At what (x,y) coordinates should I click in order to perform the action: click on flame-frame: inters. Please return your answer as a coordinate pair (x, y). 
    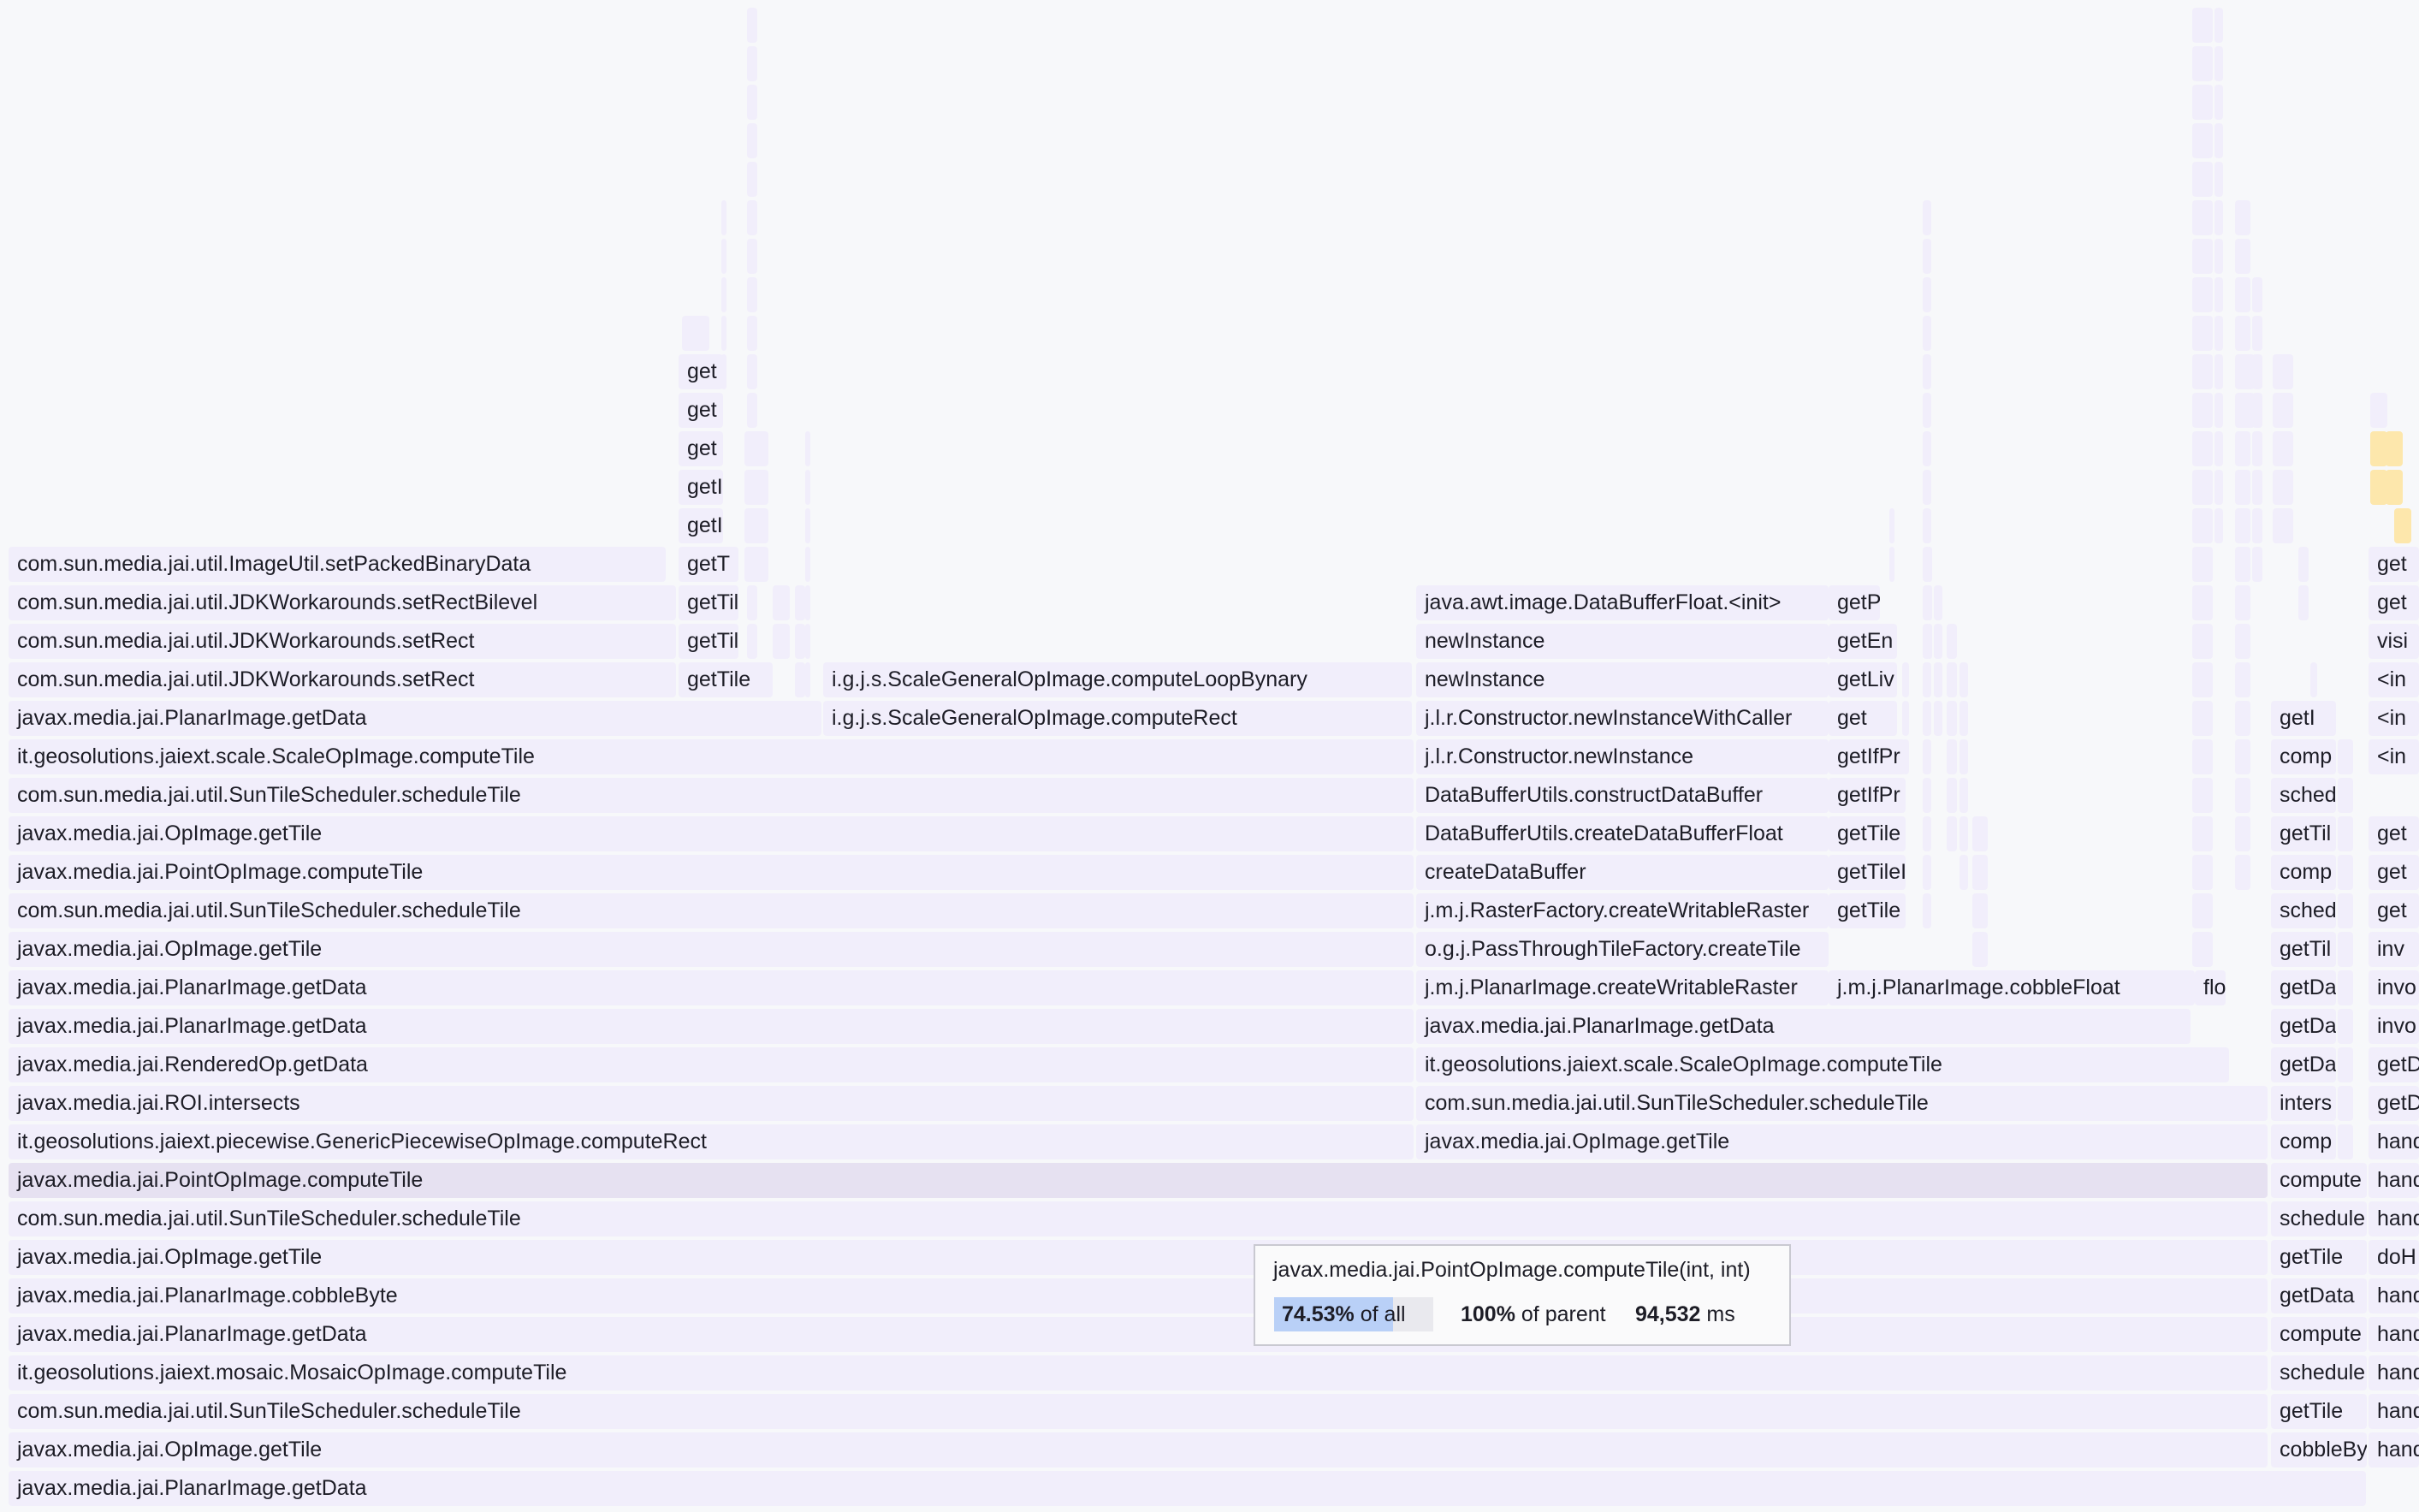
    Looking at the image, I should click on (2304, 1103).